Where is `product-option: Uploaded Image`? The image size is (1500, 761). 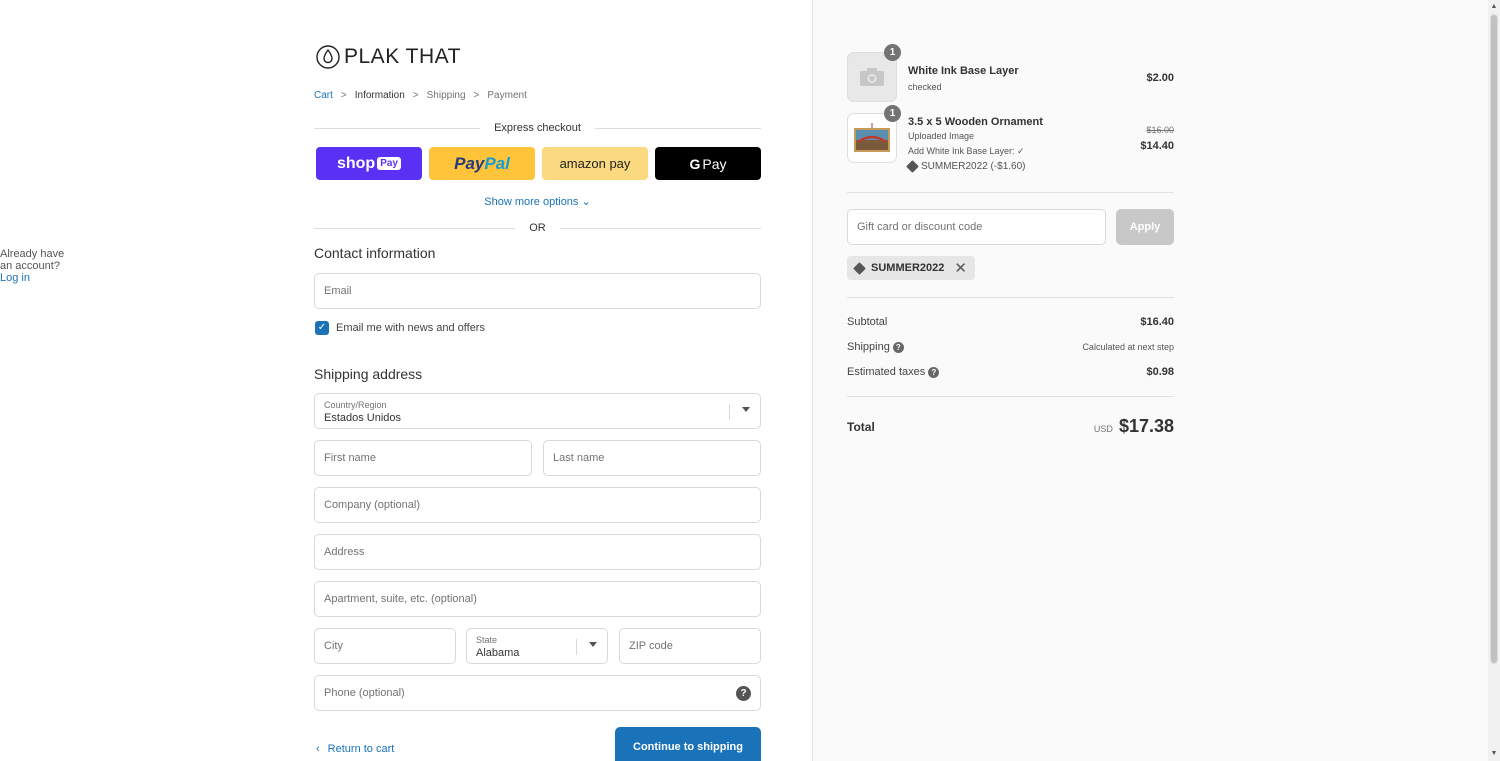 product-option: Uploaded Image is located at coordinates (941, 136).